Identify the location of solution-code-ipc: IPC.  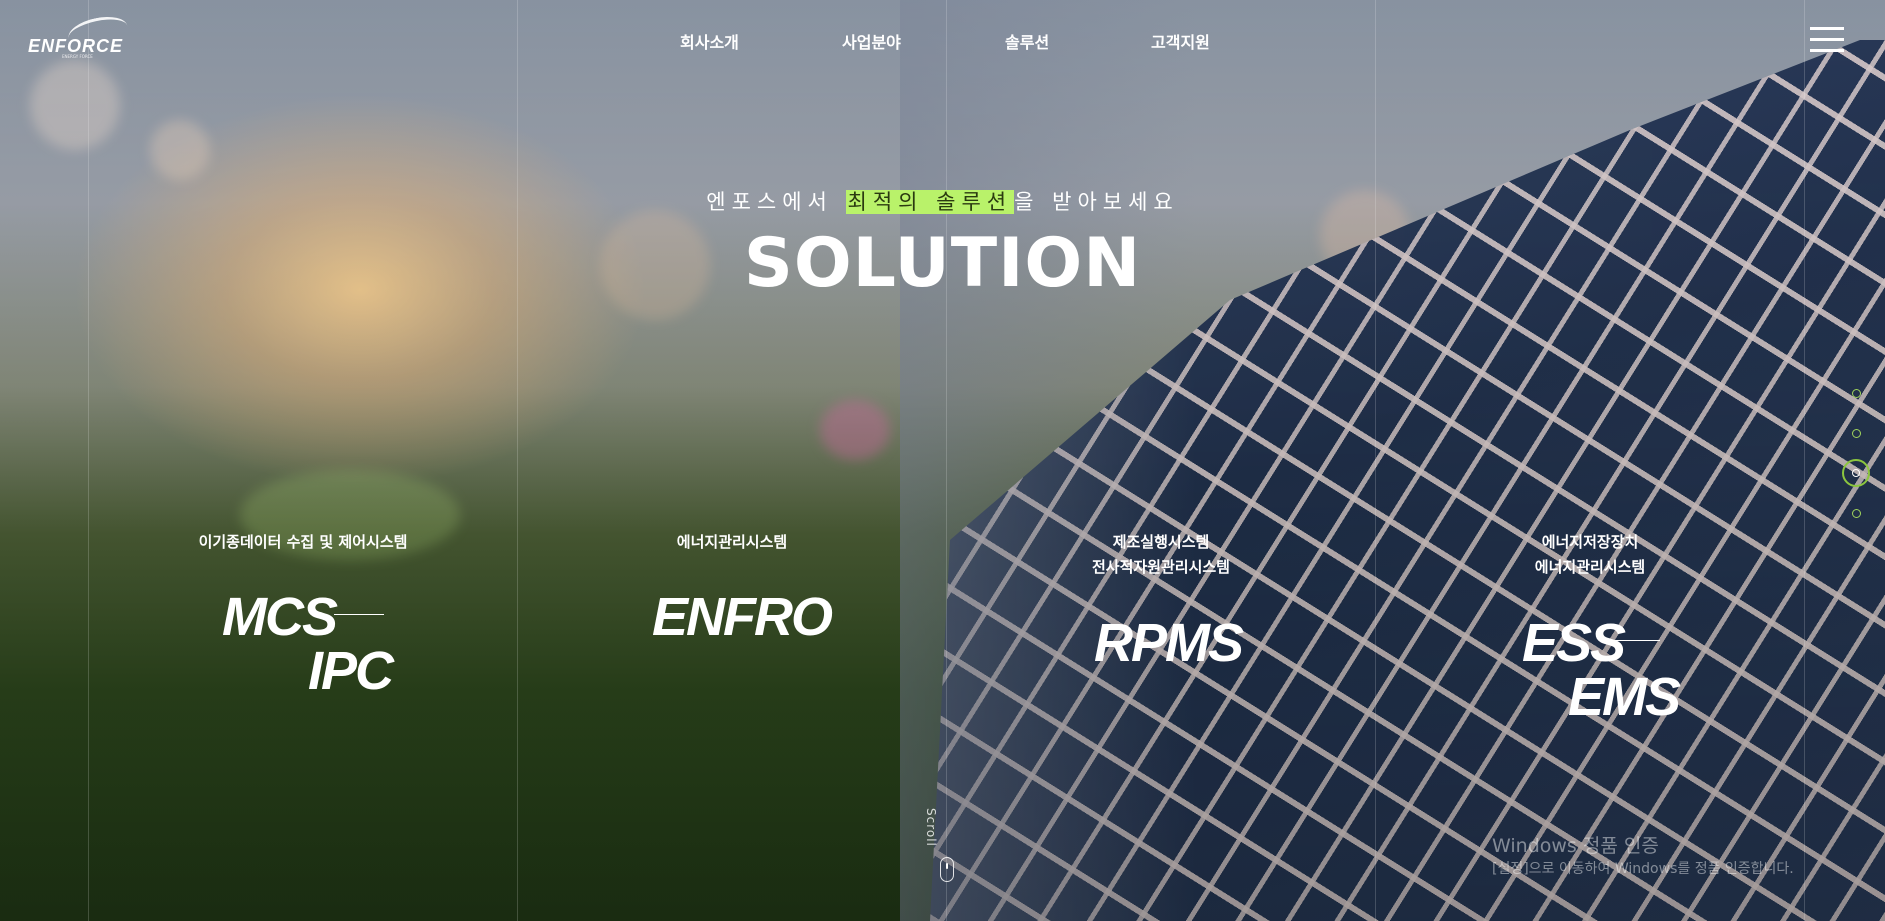
(351, 671).